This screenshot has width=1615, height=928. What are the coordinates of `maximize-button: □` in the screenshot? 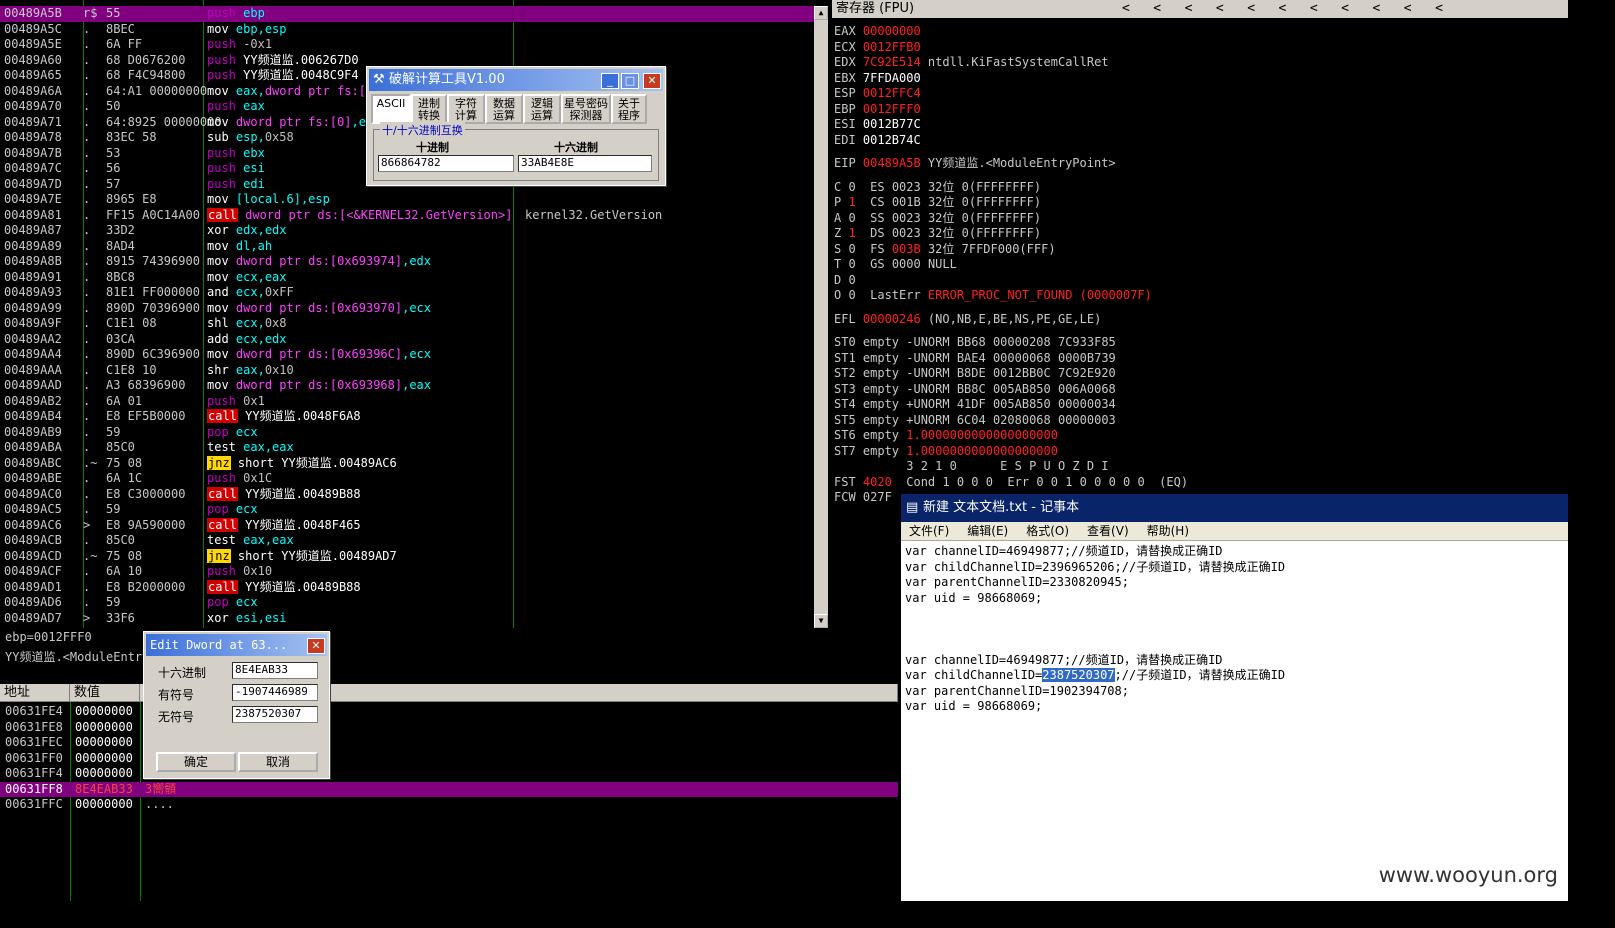 It's located at (630, 81).